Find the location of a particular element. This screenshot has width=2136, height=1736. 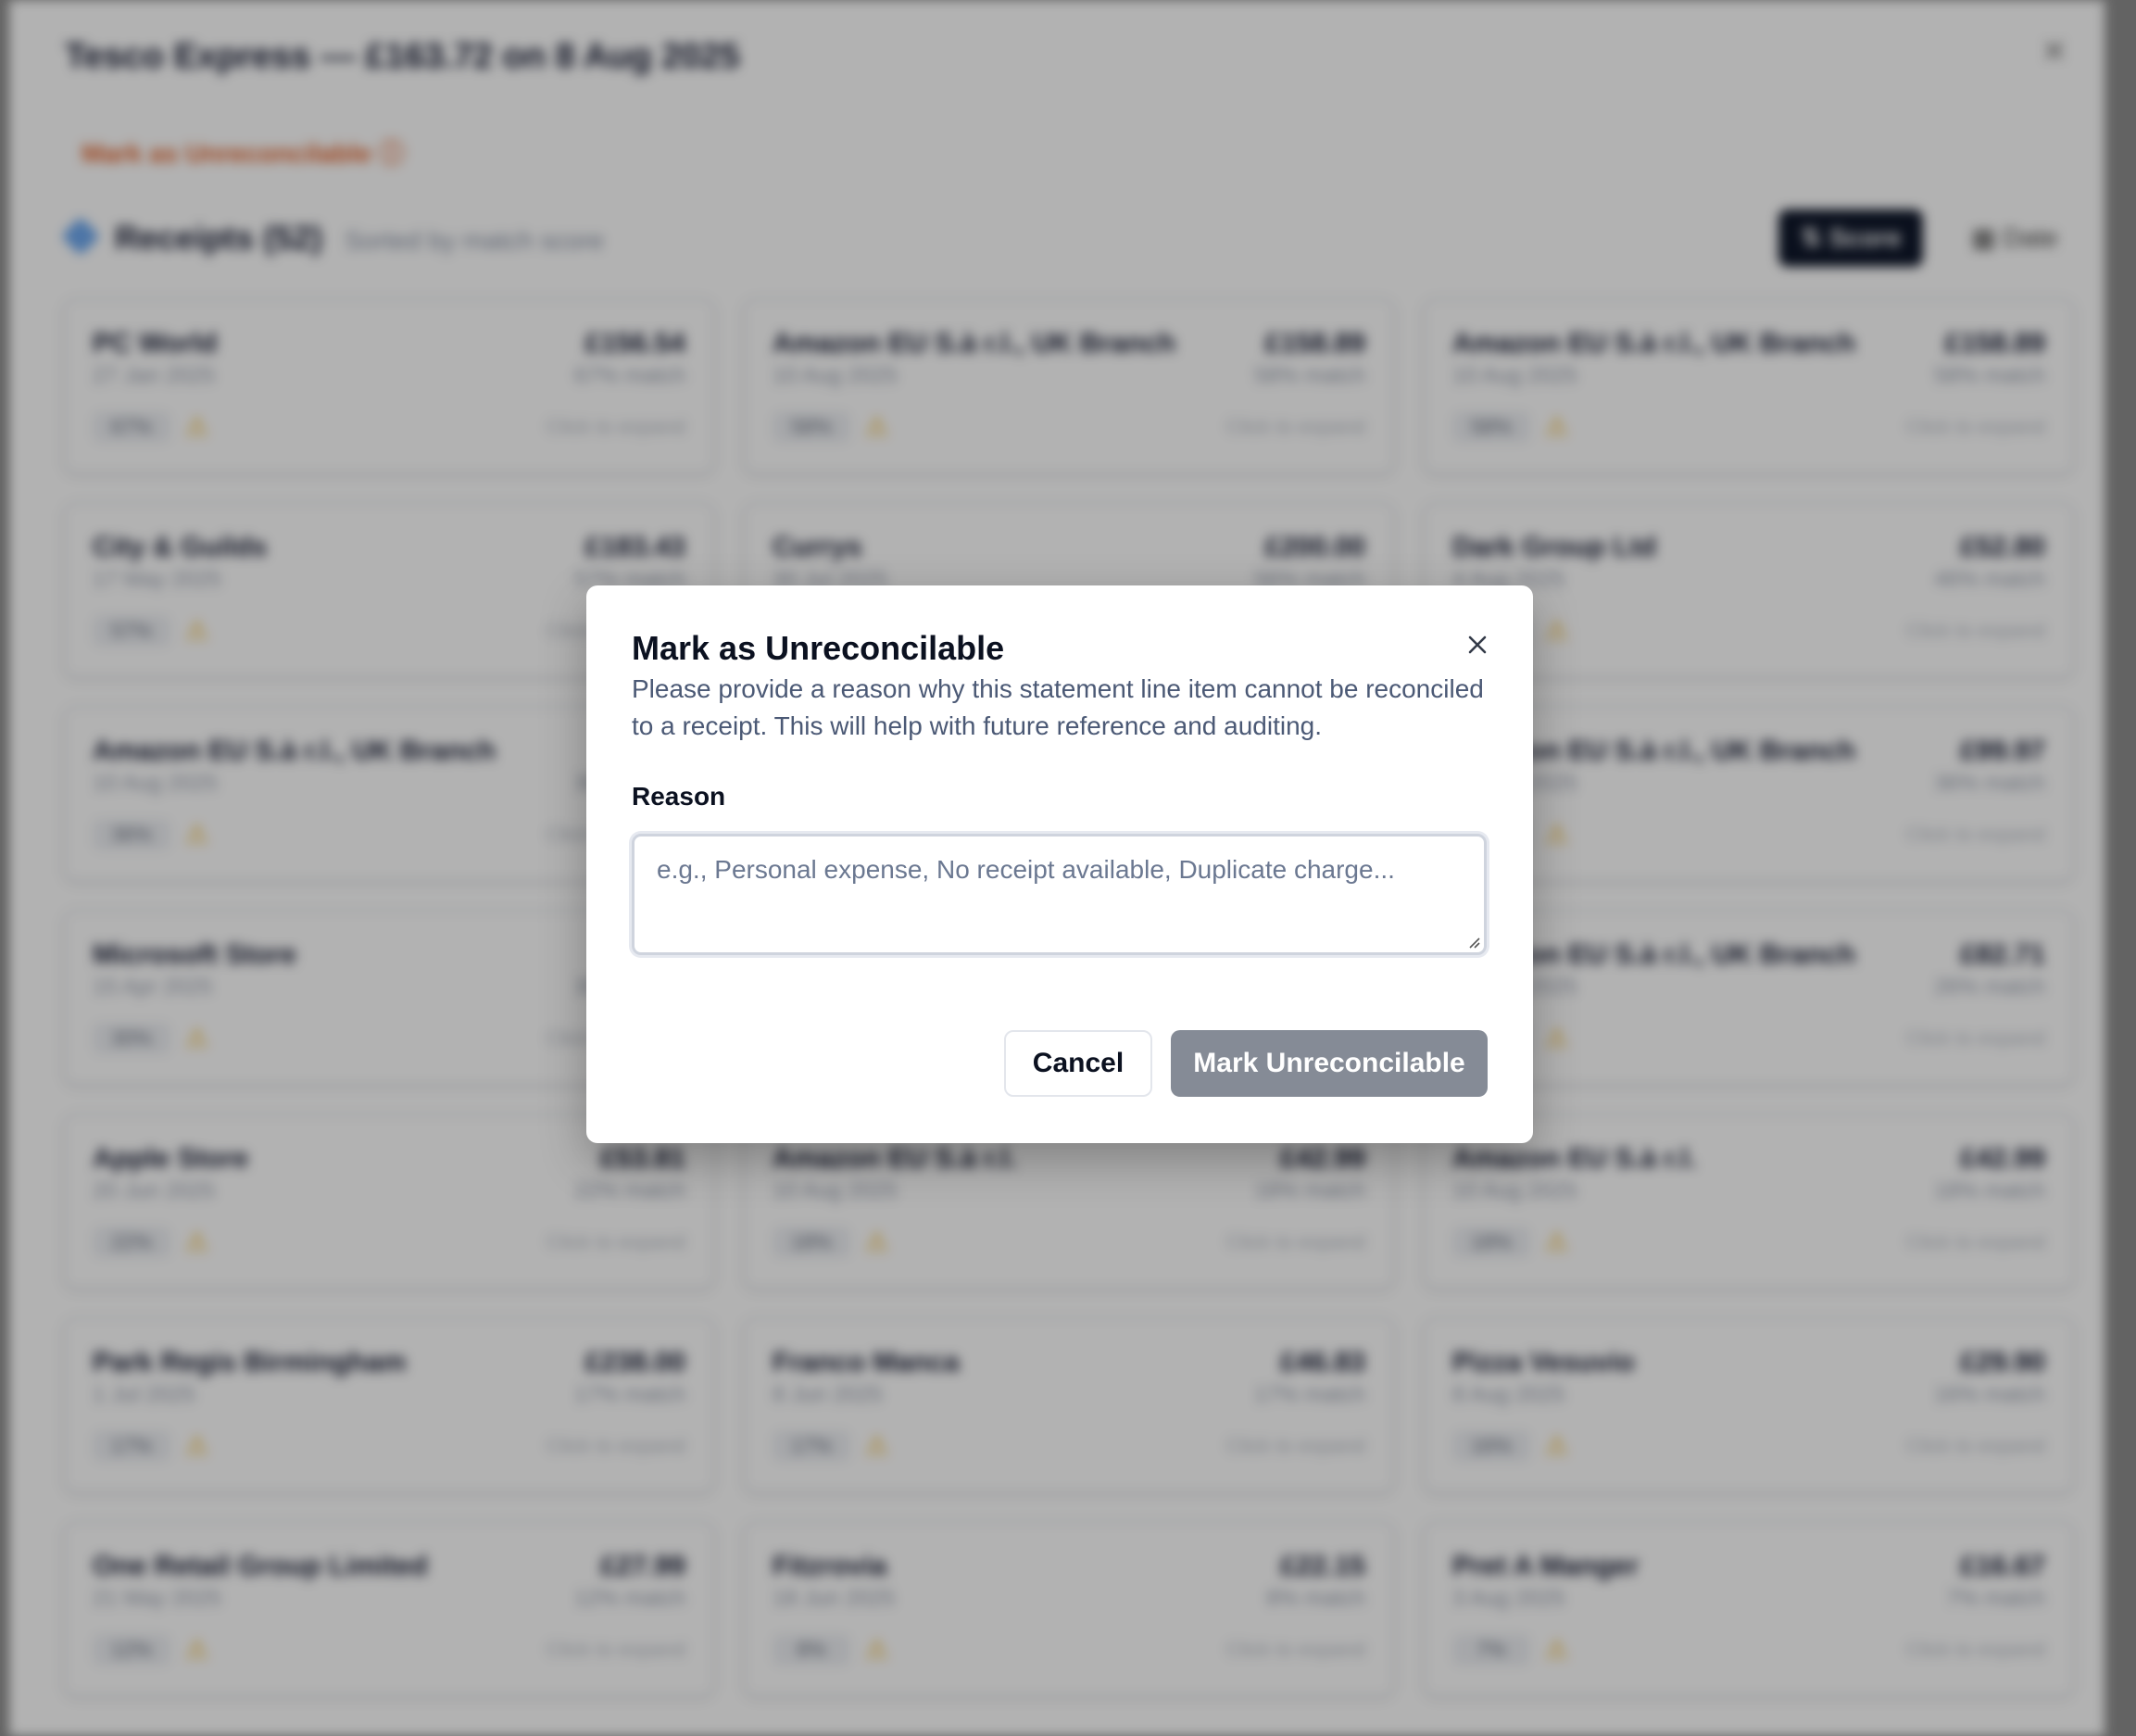

dialog-title: Mark as Unreconcilable is located at coordinates (818, 648).